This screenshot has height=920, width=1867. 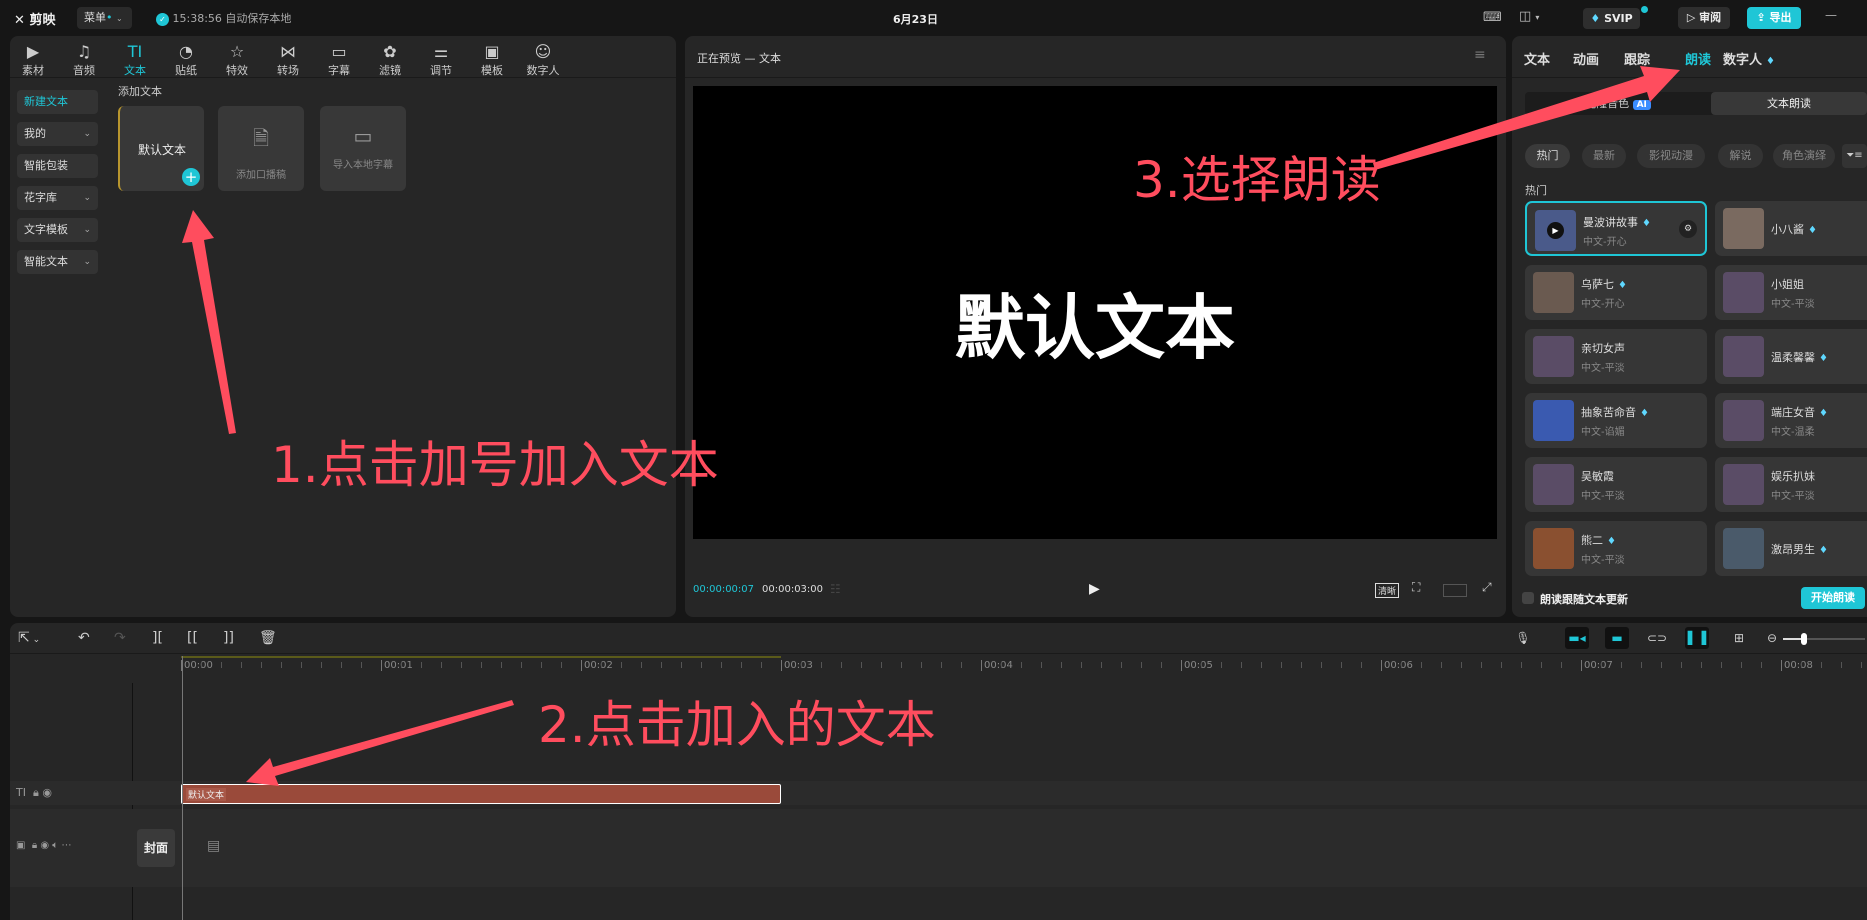 What do you see at coordinates (737, 725) in the screenshot?
I see `annotation-step2: 2.点击加入的文本` at bounding box center [737, 725].